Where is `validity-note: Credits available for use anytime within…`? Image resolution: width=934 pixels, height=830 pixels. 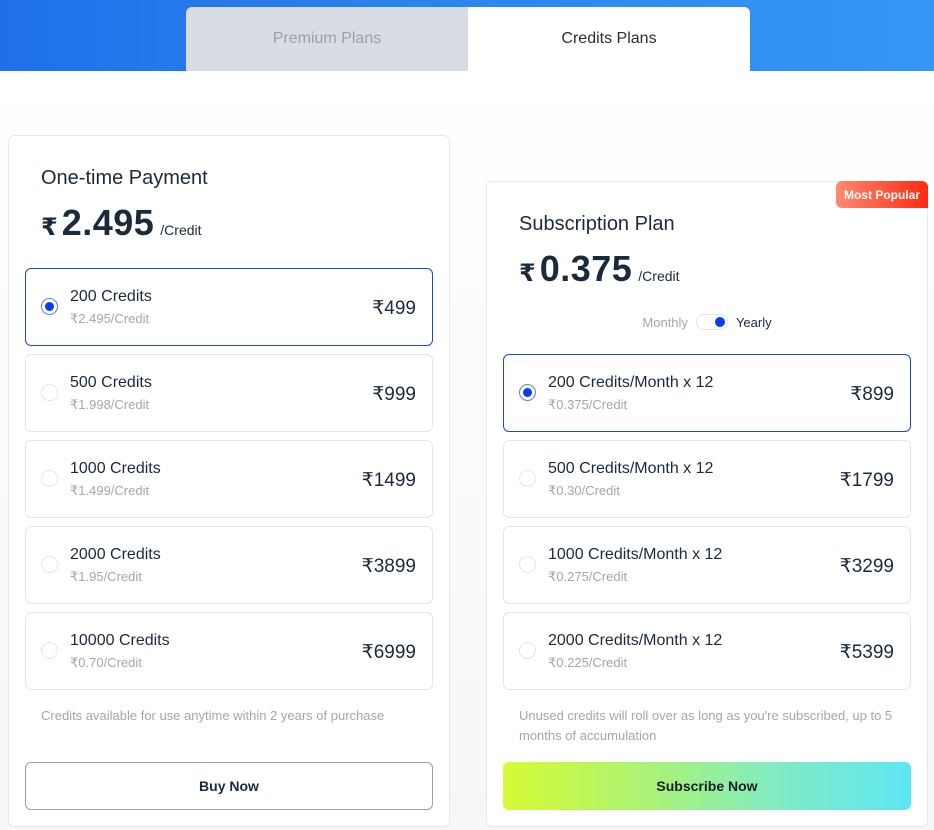
validity-note: Credits available for use anytime within… is located at coordinates (213, 715).